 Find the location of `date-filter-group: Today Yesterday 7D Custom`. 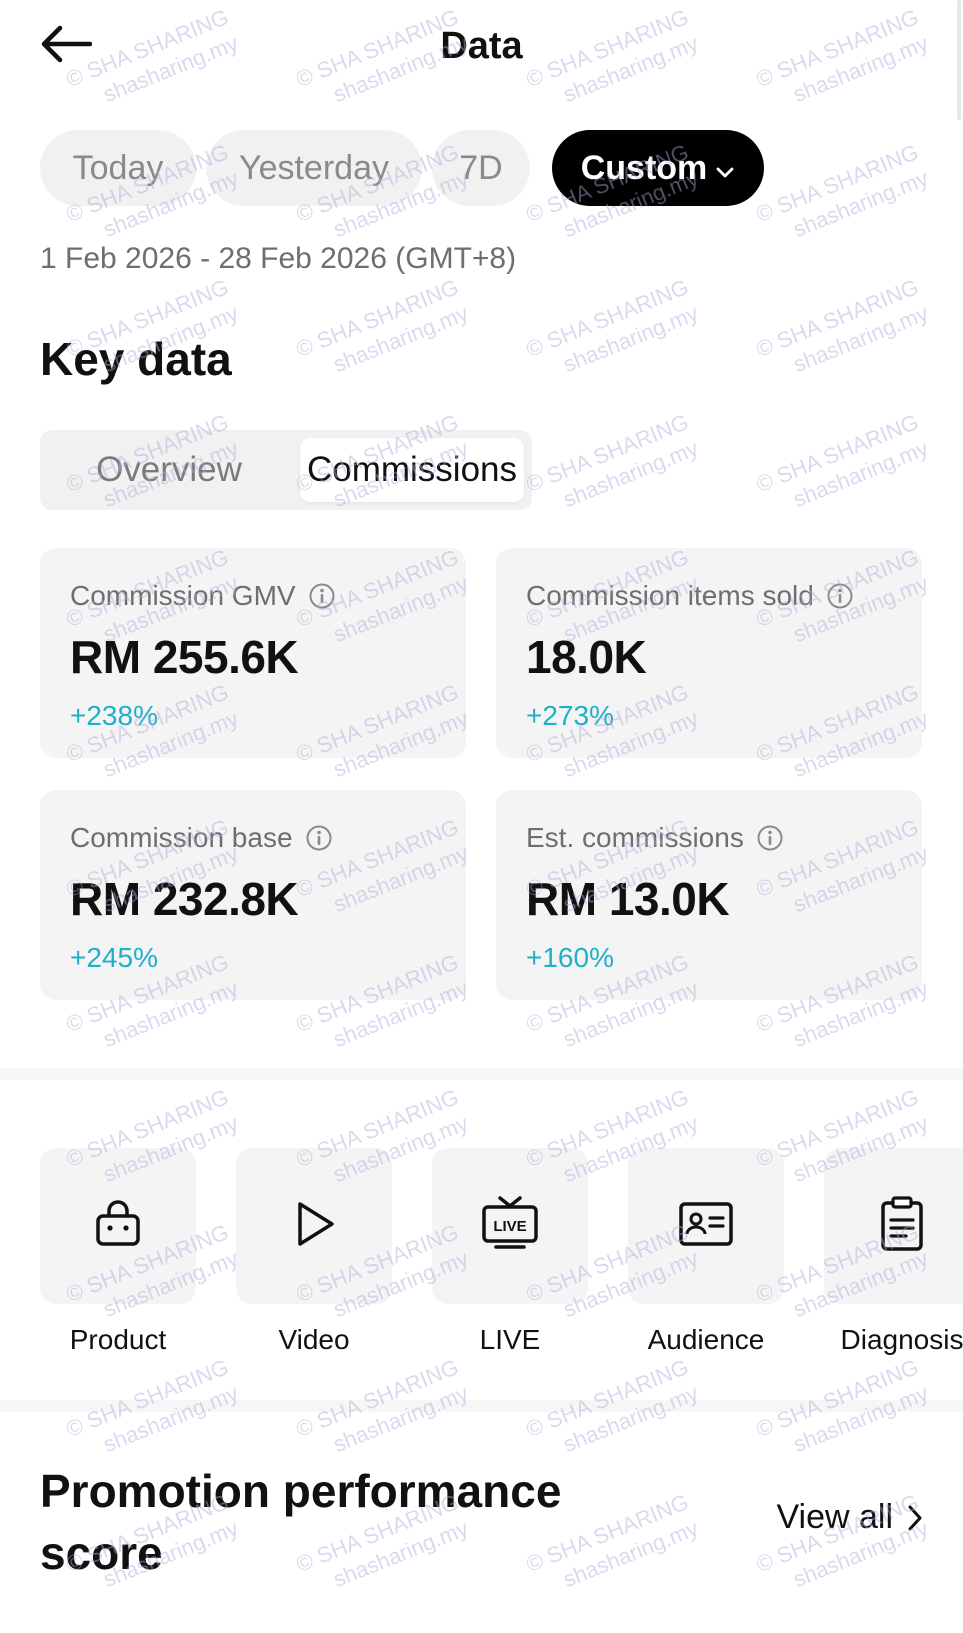

date-filter-group: Today Yesterday 7D Custom is located at coordinates (402, 168).